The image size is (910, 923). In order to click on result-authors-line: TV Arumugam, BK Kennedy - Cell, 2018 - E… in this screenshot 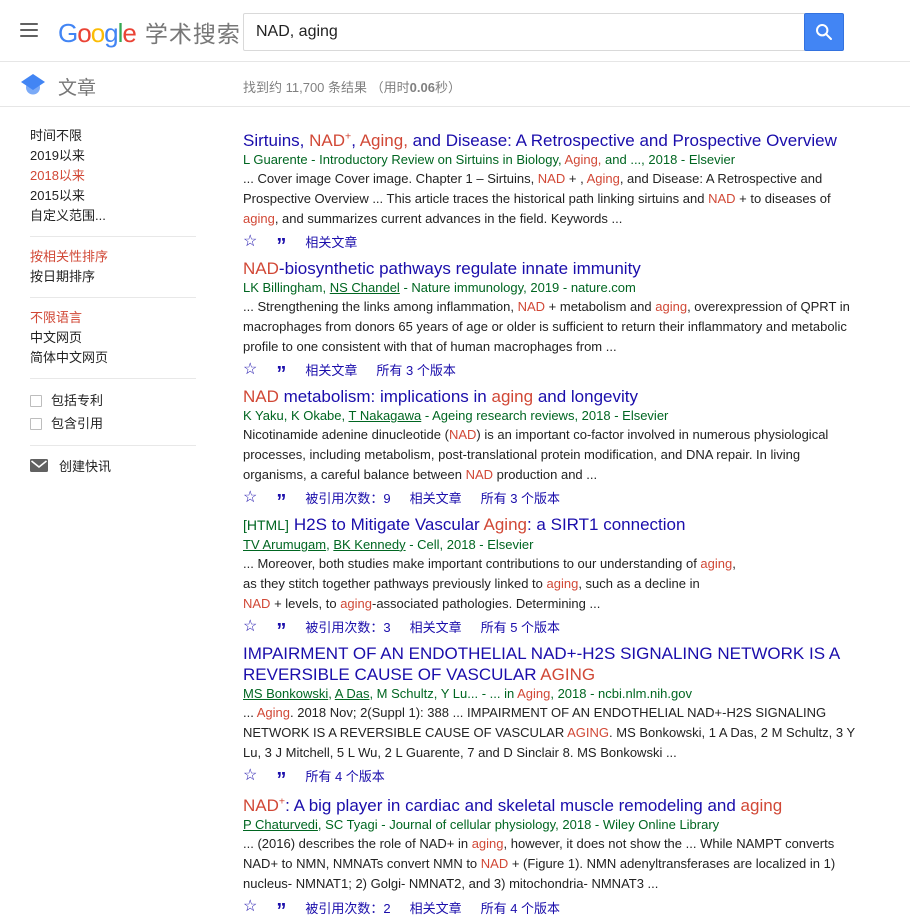, I will do `click(549, 545)`.